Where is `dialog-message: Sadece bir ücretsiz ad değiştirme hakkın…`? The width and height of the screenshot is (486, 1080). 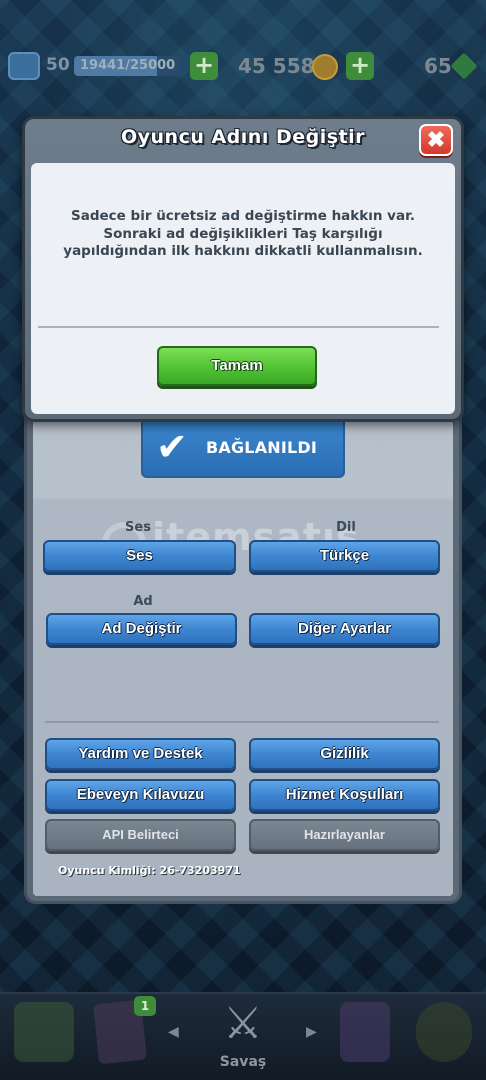
dialog-message: Sadece bir ücretsiz ad değiştirme hakkın… is located at coordinates (243, 233).